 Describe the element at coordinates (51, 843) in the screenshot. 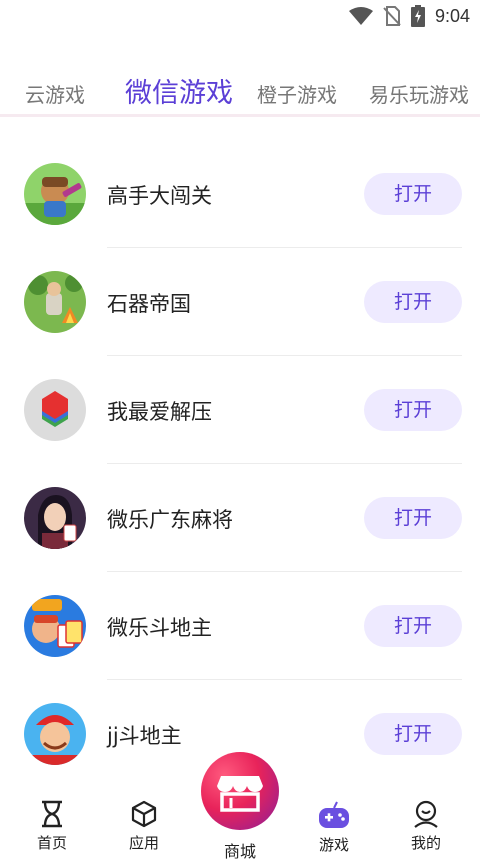

I see `nav-home-label: 首页` at that location.